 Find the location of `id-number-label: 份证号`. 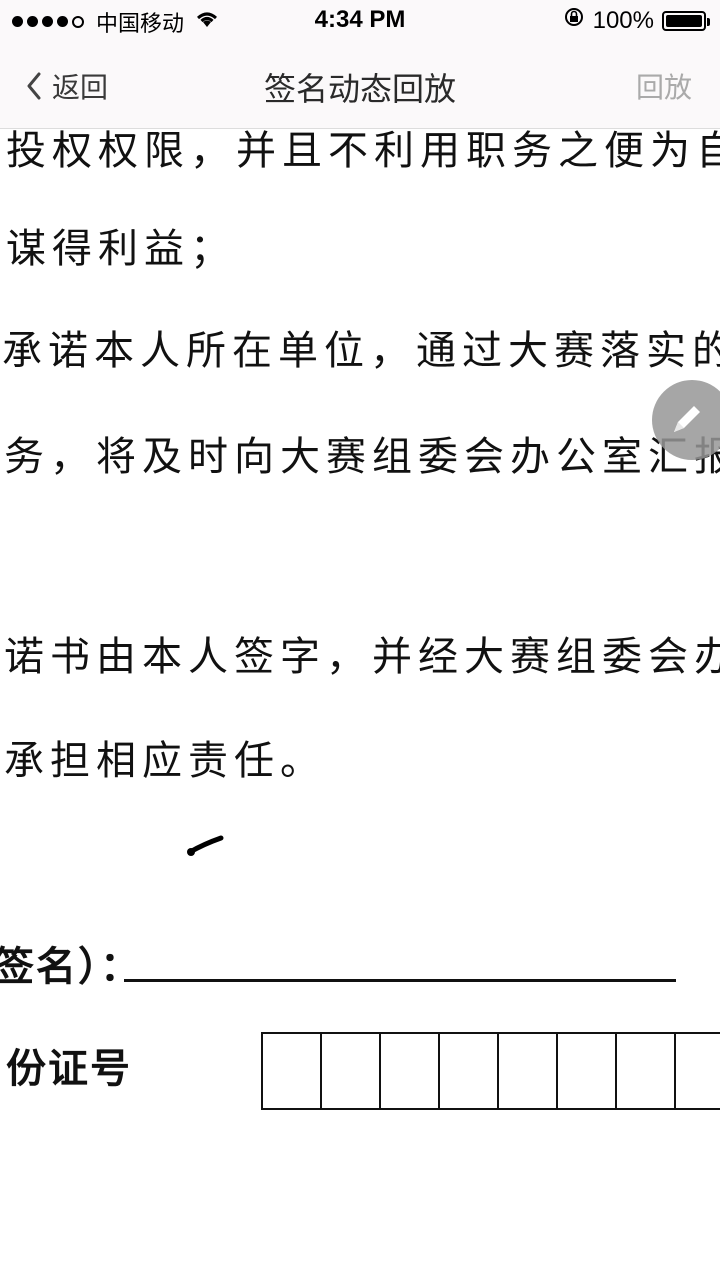

id-number-label: 份证号 is located at coordinates (69, 1069).